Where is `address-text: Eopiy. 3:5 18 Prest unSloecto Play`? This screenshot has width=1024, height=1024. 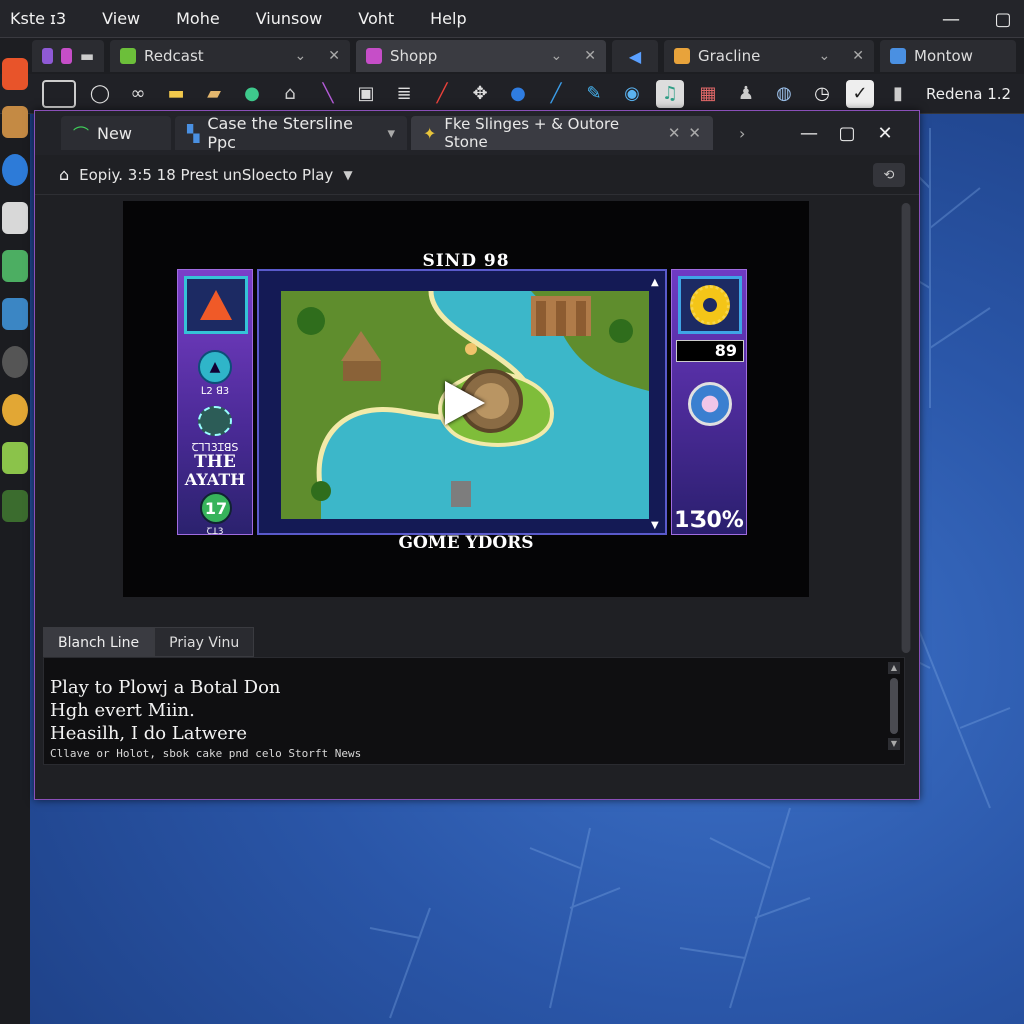
address-text: Eopiy. 3:5 18 Prest unSloecto Play is located at coordinates (206, 175).